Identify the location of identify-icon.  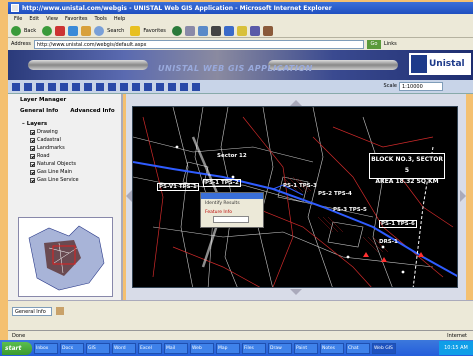
(88, 86).